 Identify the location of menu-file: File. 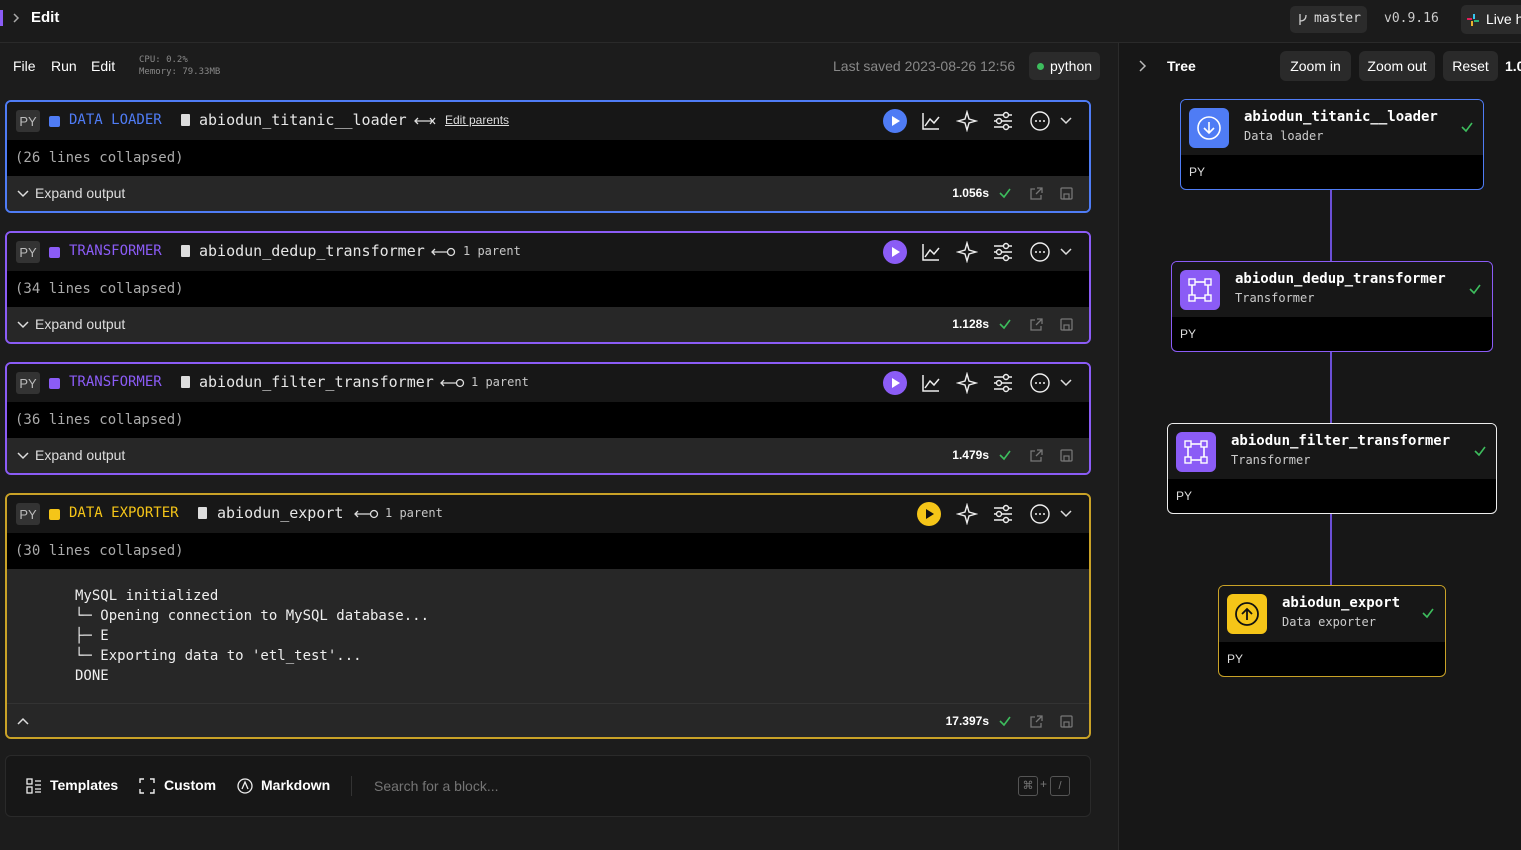
(24, 66).